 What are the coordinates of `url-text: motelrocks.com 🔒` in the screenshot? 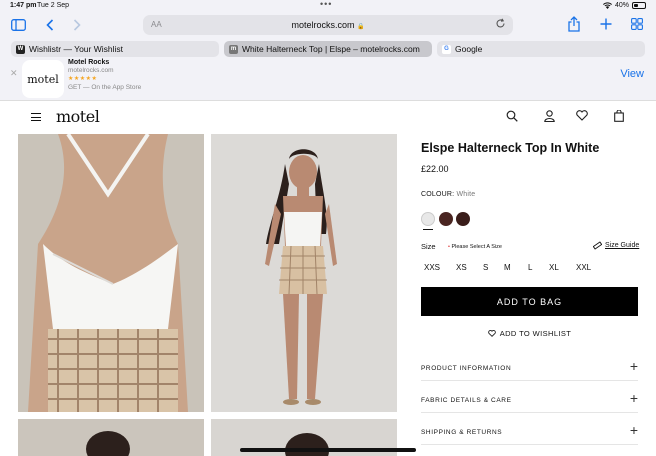 It's located at (328, 25).